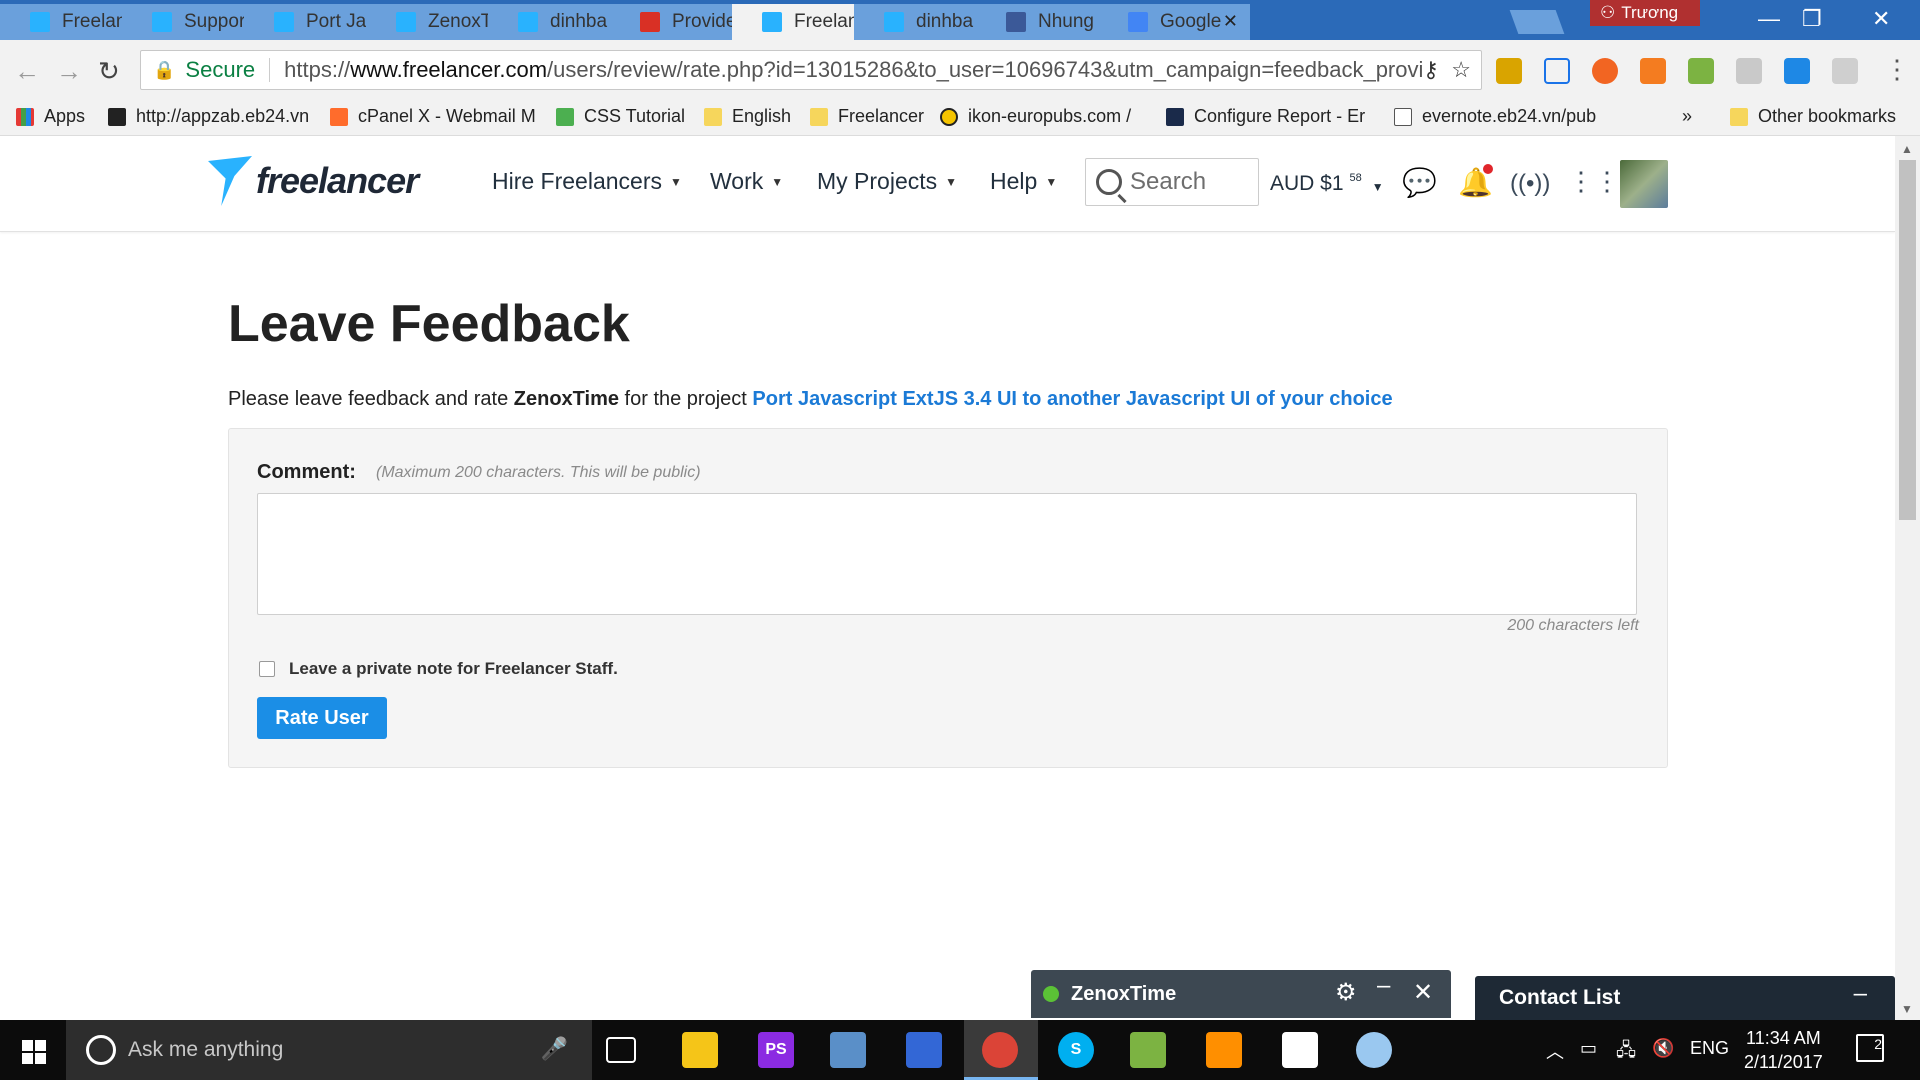 This screenshot has height=1080, width=1920. I want to click on nav-help: Help ▼, so click(1023, 181).